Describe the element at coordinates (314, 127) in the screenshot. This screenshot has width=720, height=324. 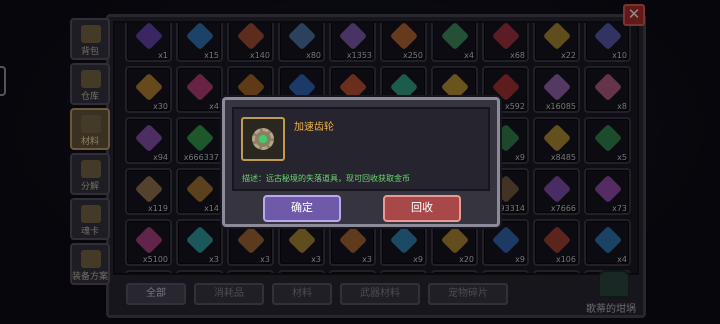
I see `item-name: 加速齿轮` at that location.